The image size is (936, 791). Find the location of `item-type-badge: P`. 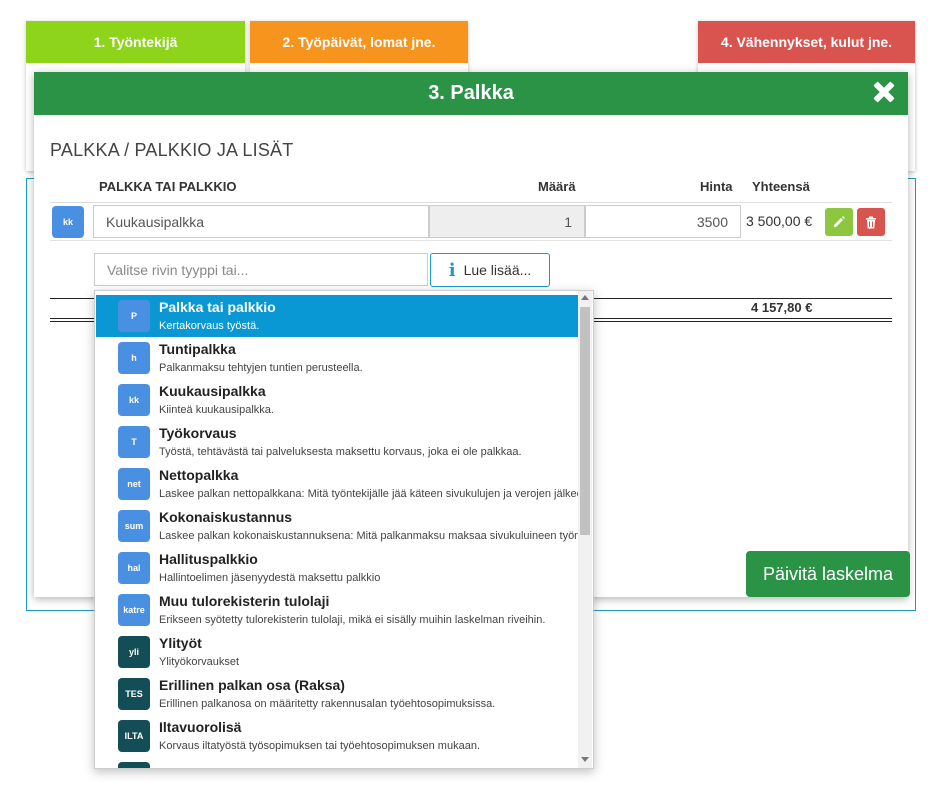

item-type-badge: P is located at coordinates (134, 316).